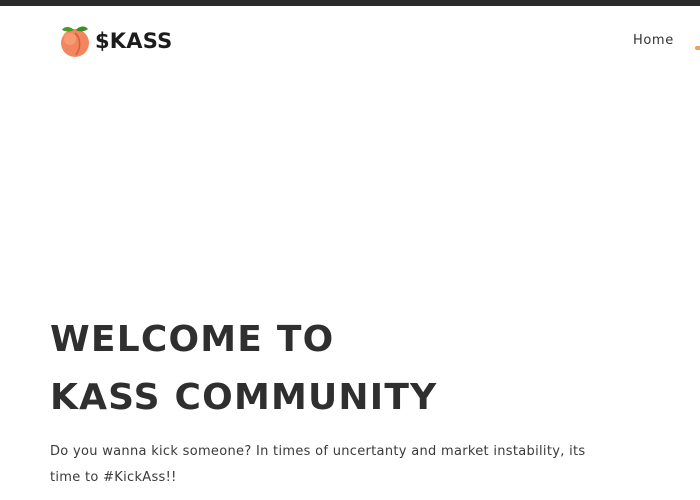  I want to click on navbar: $KASS Home, so click(350, 41).